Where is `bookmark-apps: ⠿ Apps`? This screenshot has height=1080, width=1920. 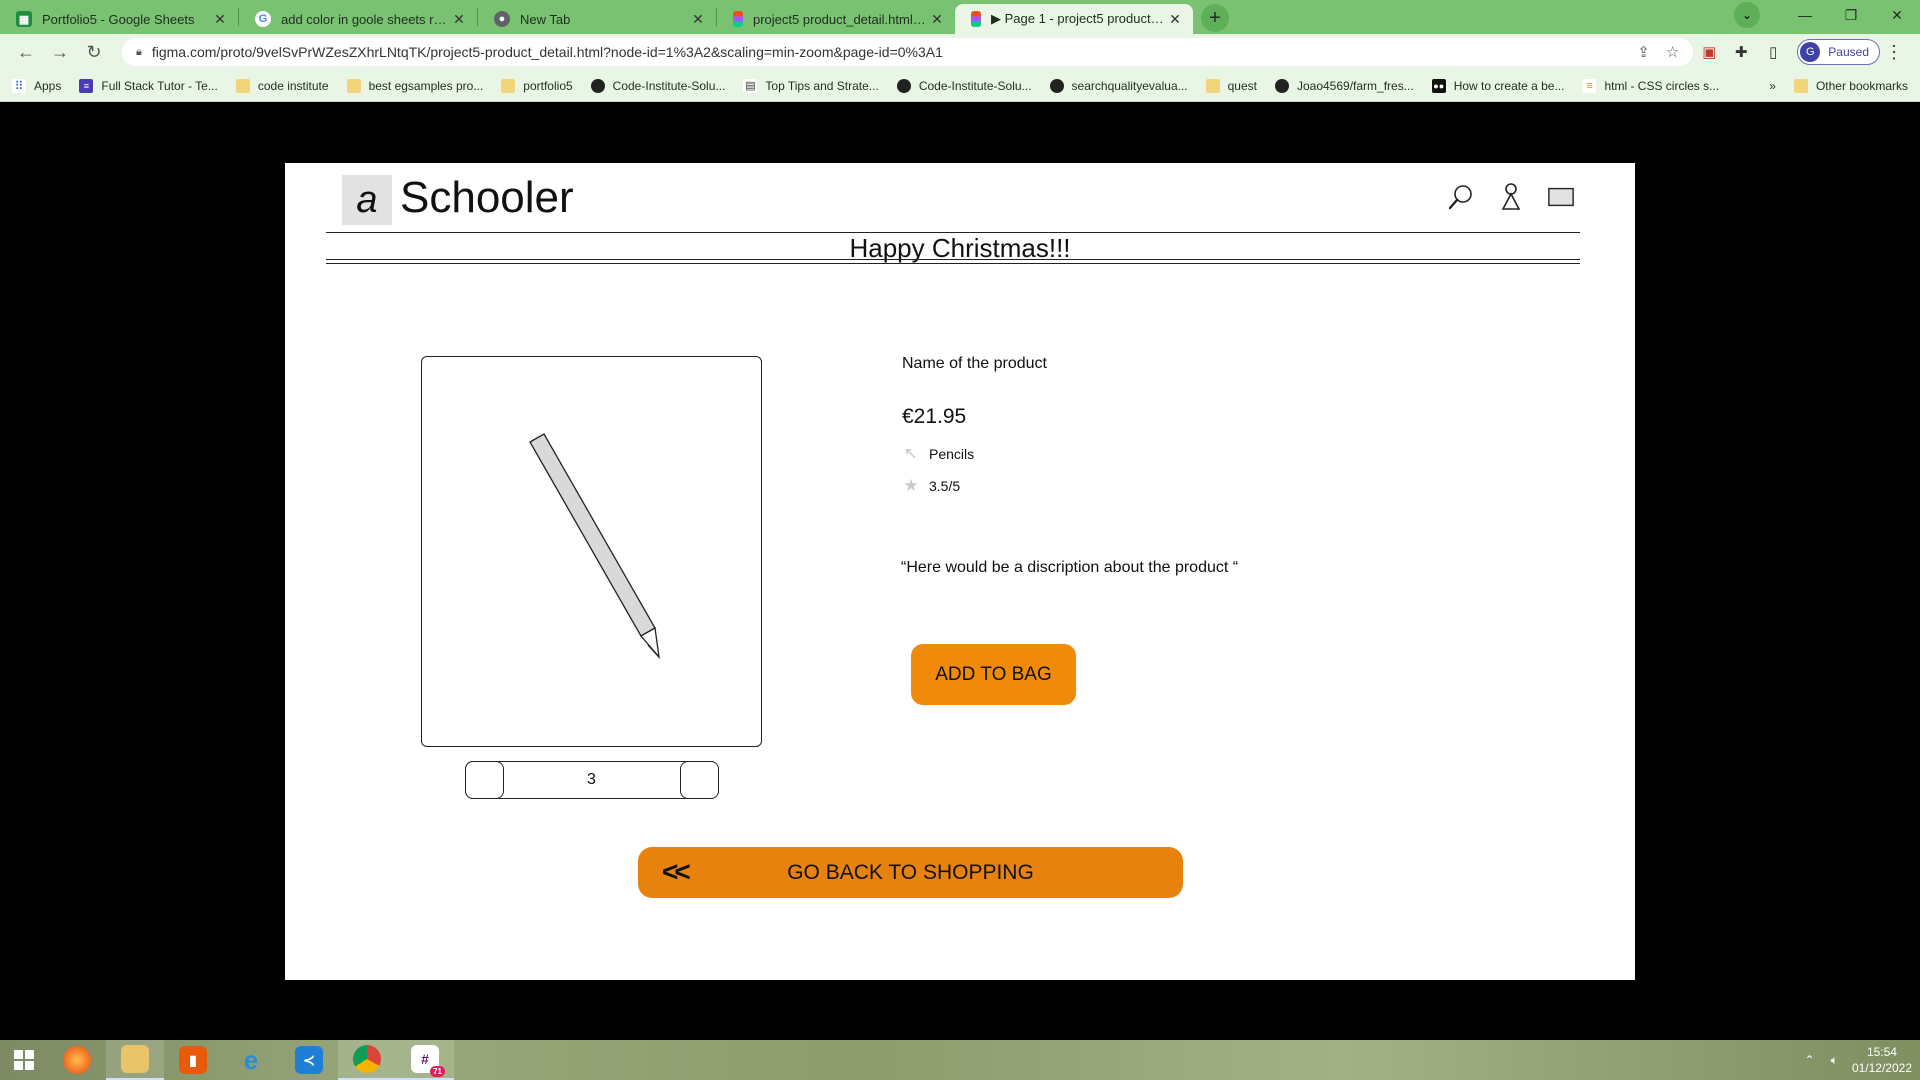 bookmark-apps: ⠿ Apps is located at coordinates (37, 85).